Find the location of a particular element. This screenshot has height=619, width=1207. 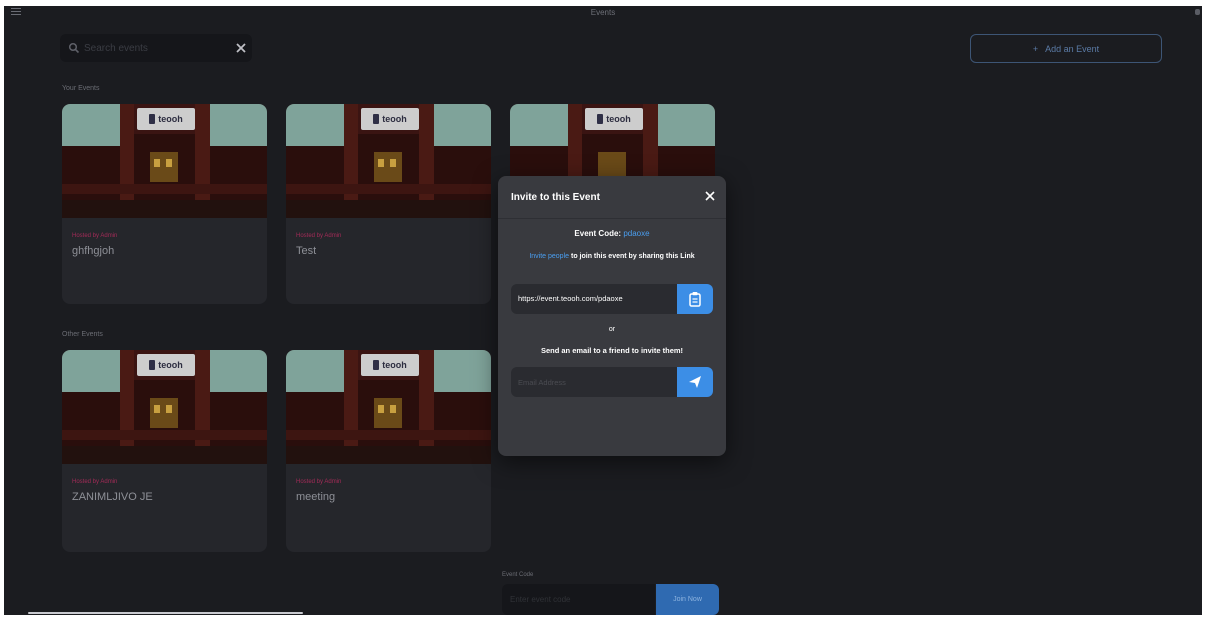

clipboard-icon is located at coordinates (695, 299).